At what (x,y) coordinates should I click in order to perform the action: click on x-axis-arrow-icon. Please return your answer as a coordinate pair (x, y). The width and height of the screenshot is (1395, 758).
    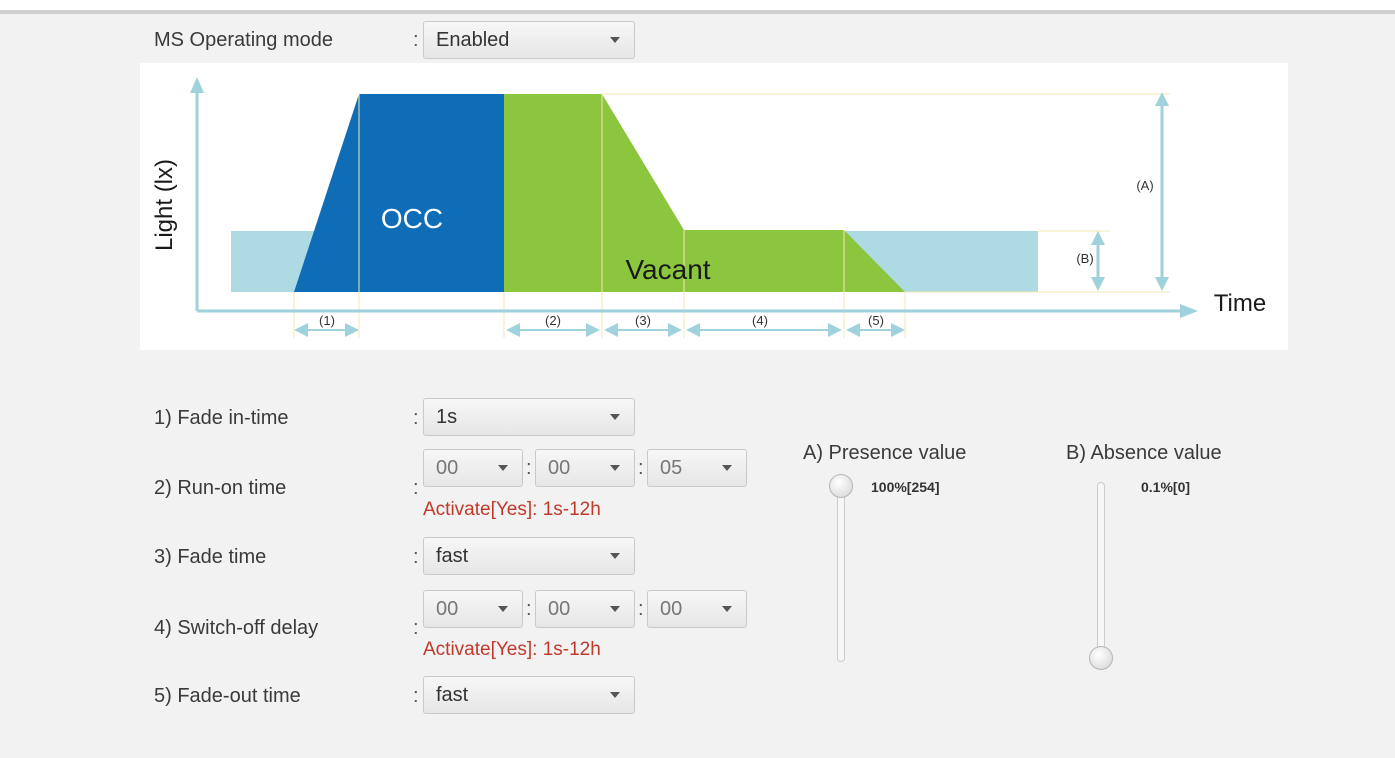
    Looking at the image, I should click on (1189, 311).